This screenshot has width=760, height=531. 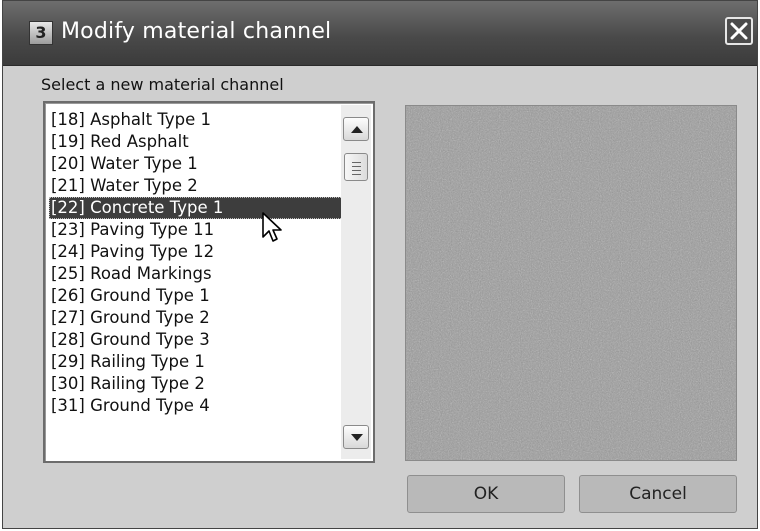 I want to click on list-item: [26] Ground Type 1, so click(x=196, y=296).